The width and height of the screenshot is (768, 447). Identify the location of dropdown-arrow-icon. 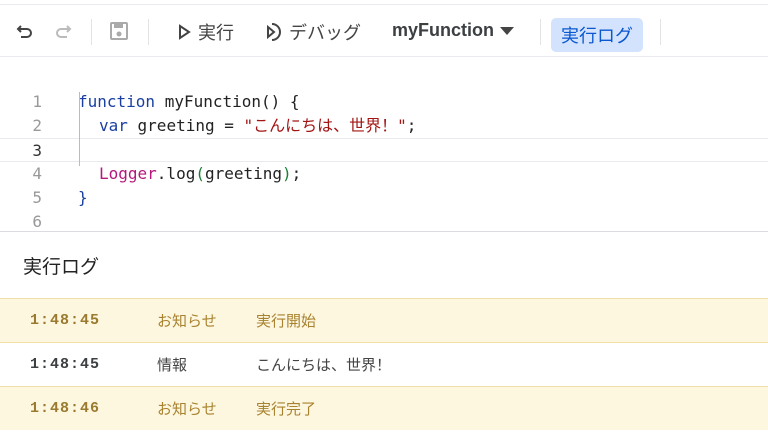
(507, 30).